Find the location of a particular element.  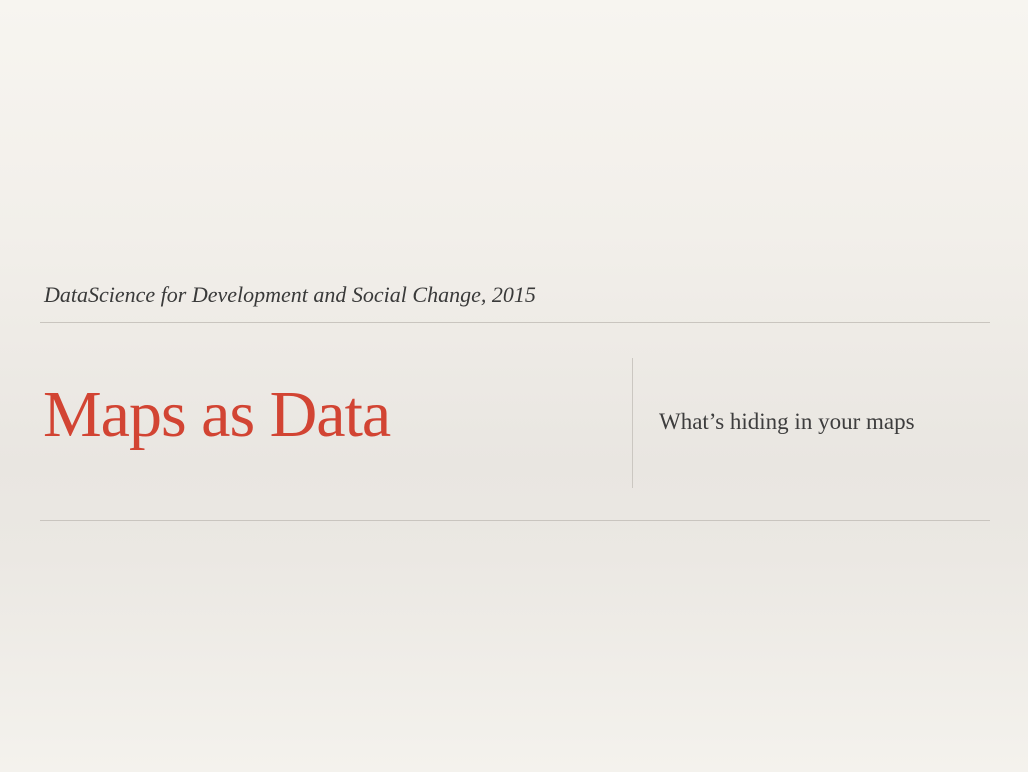

slide-title: Maps as Data is located at coordinates (217, 414).